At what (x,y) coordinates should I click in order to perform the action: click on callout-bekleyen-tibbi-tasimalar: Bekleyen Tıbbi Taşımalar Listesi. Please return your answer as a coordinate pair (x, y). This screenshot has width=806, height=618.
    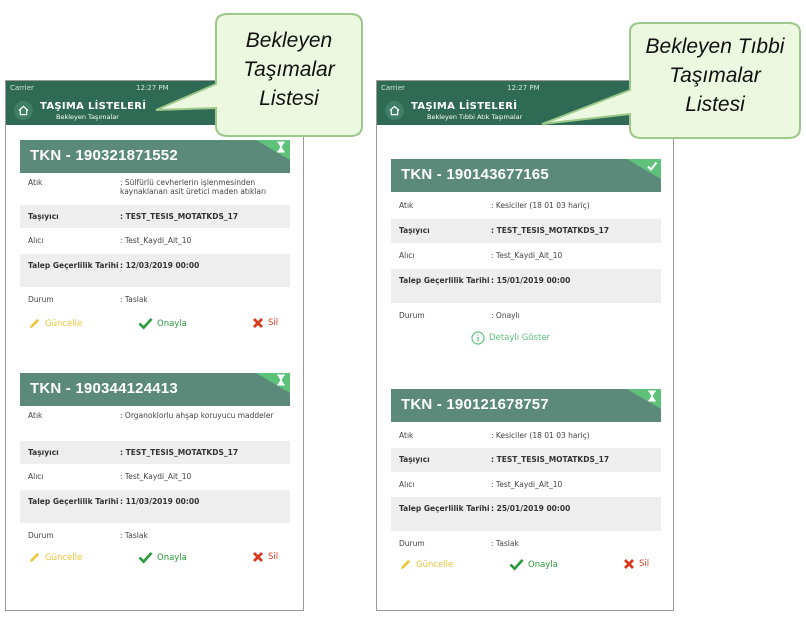
    Looking at the image, I should click on (663, 83).